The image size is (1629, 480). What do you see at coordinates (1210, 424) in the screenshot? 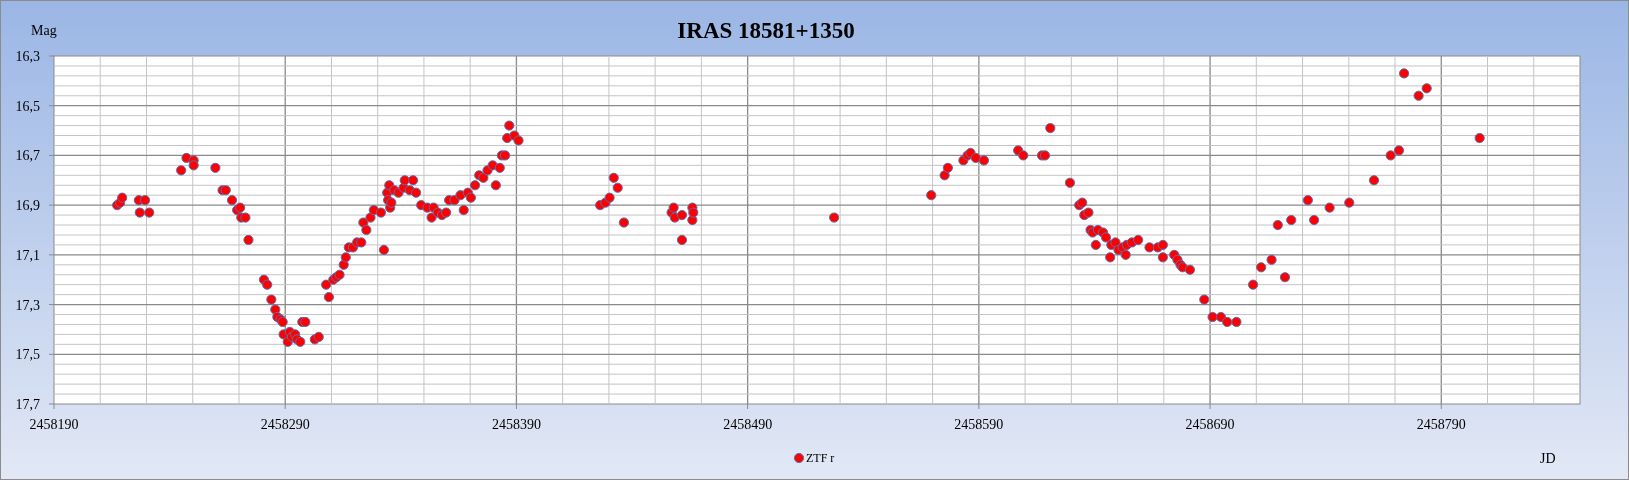
I see `x-tick-label: 2458690` at bounding box center [1210, 424].